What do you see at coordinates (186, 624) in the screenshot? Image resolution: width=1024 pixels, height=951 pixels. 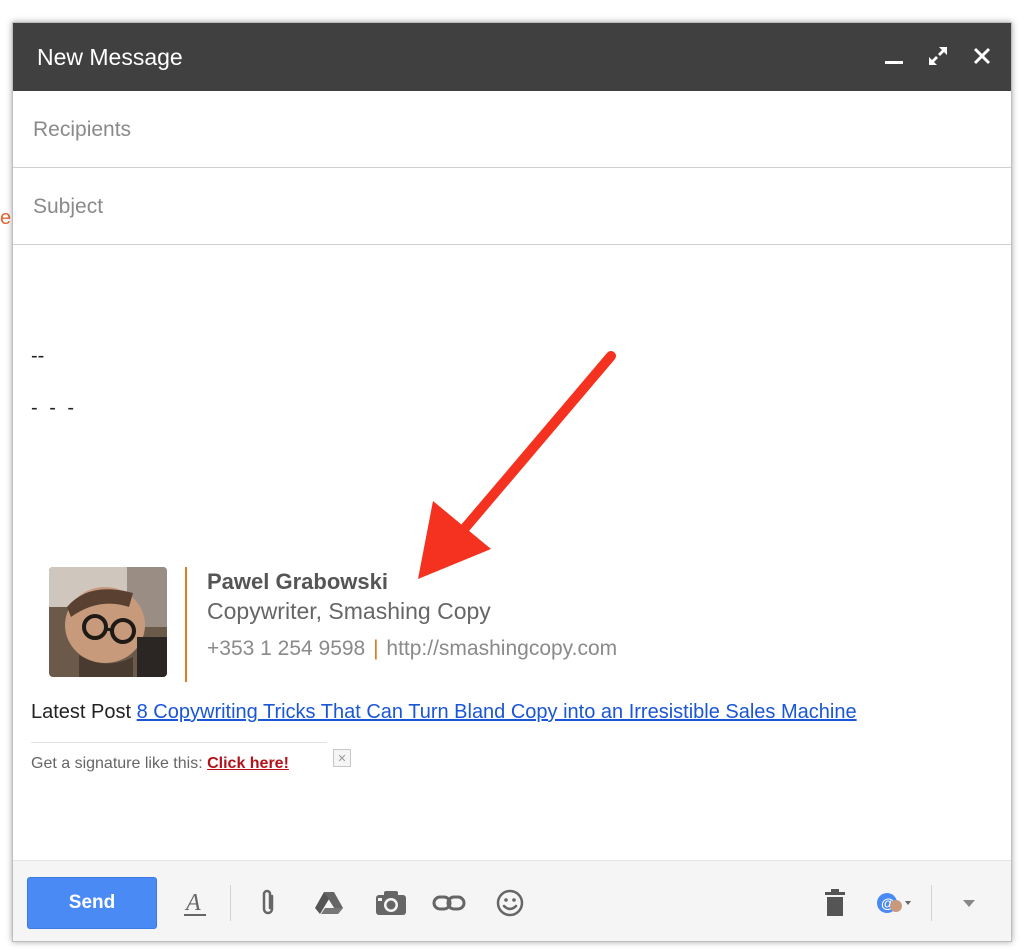 I see `signature-divider` at bounding box center [186, 624].